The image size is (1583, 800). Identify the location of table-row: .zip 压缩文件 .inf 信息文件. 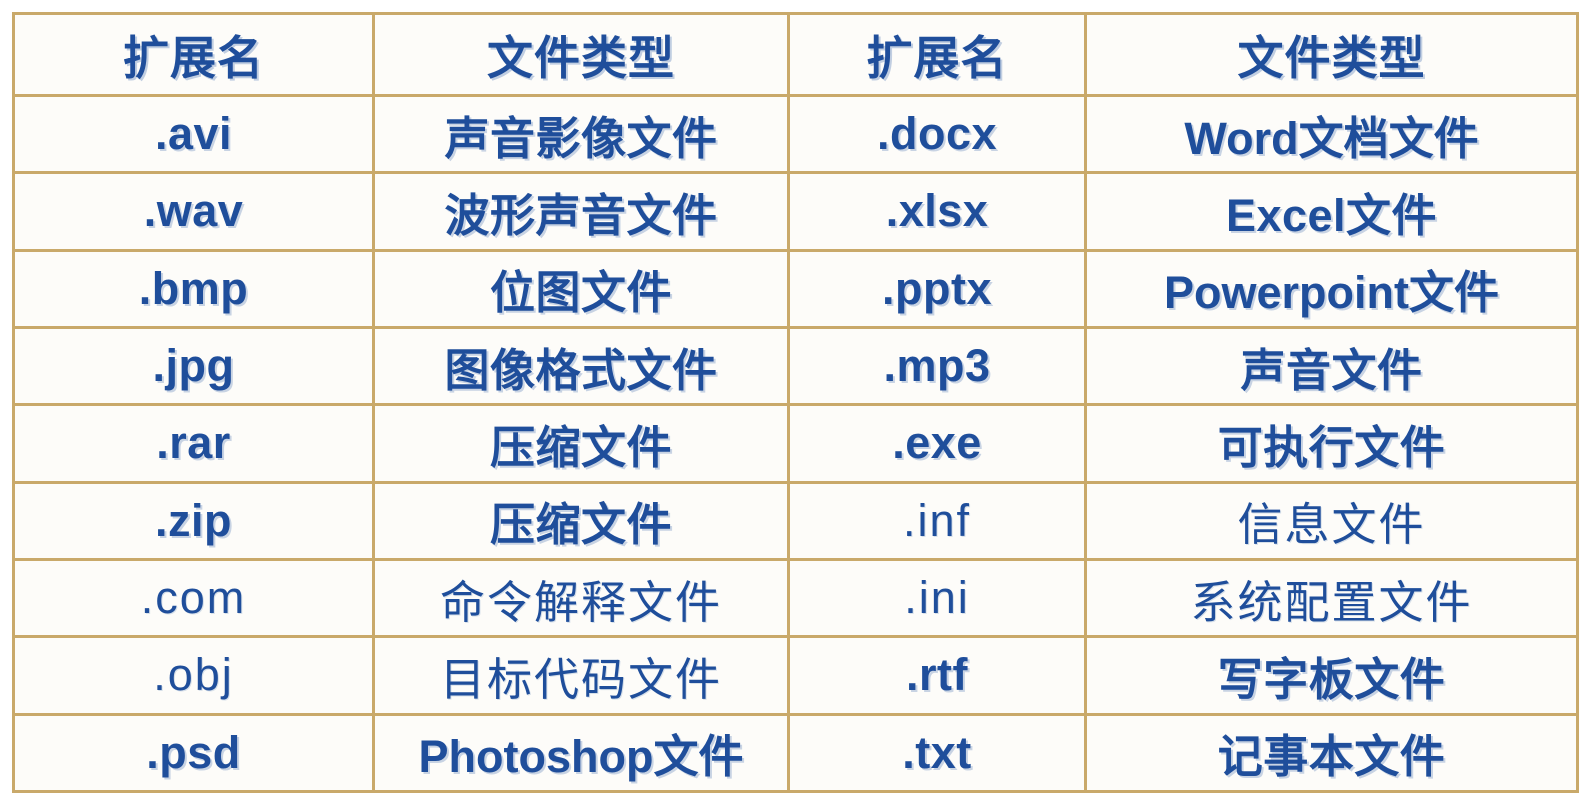
(795, 520).